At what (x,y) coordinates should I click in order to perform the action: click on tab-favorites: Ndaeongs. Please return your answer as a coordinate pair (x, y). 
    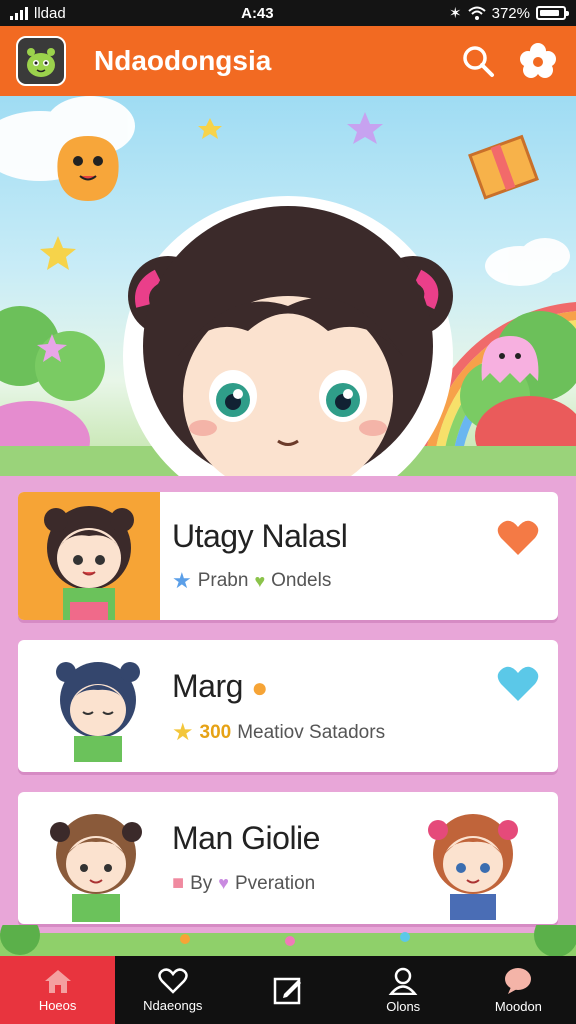
    Looking at the image, I should click on (172, 990).